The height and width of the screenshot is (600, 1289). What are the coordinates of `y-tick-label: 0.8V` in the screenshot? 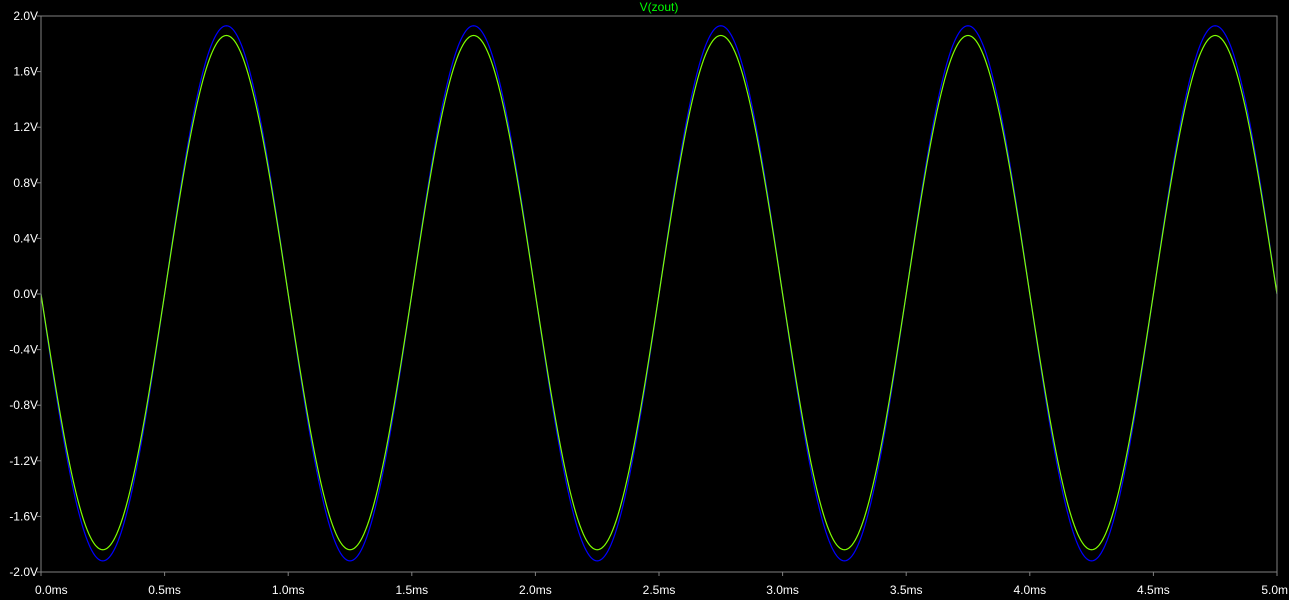 It's located at (25, 183).